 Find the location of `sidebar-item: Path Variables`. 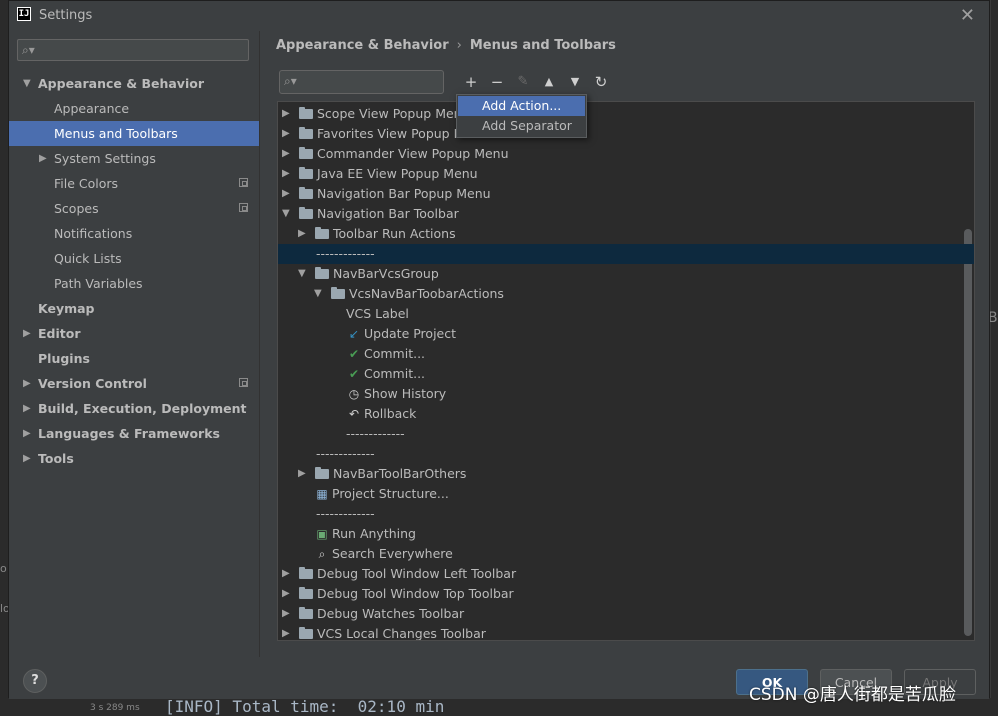

sidebar-item: Path Variables is located at coordinates (134, 283).